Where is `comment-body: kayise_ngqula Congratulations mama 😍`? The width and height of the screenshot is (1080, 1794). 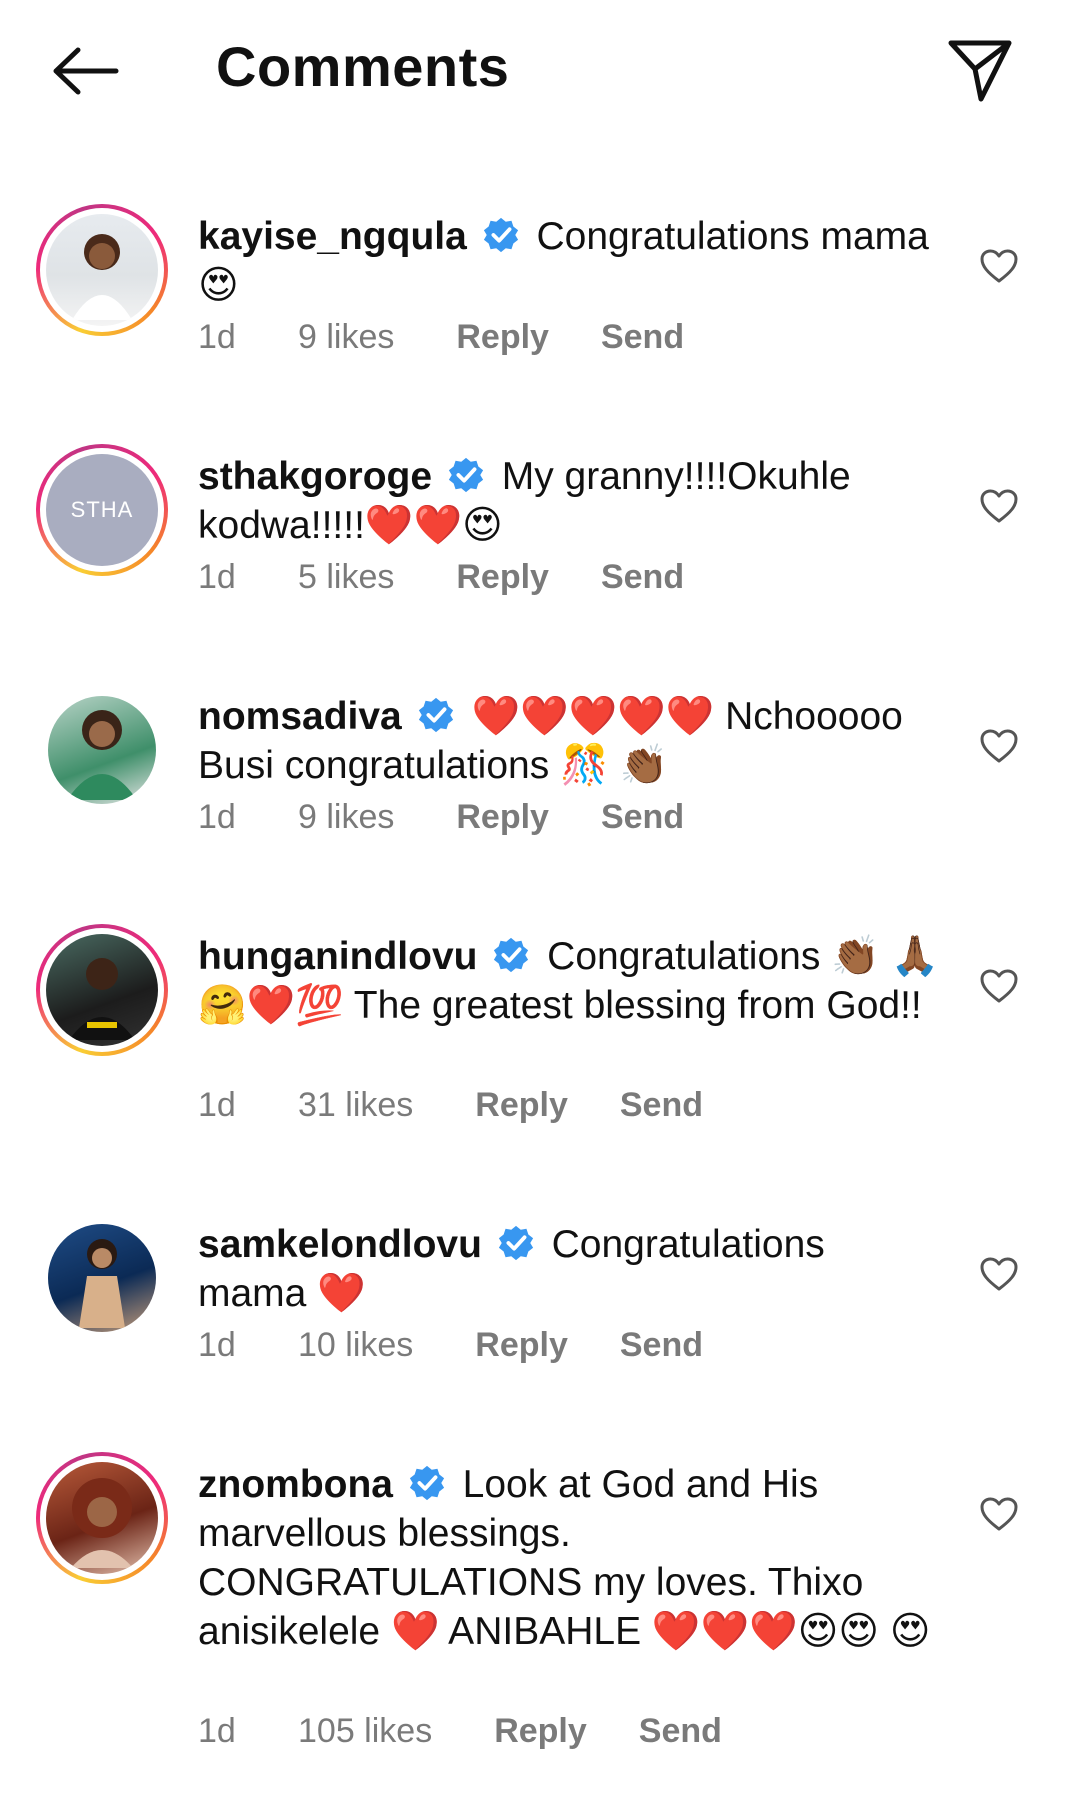
comment-body: kayise_ngqula Congratulations mama 😍 is located at coordinates (570, 261).